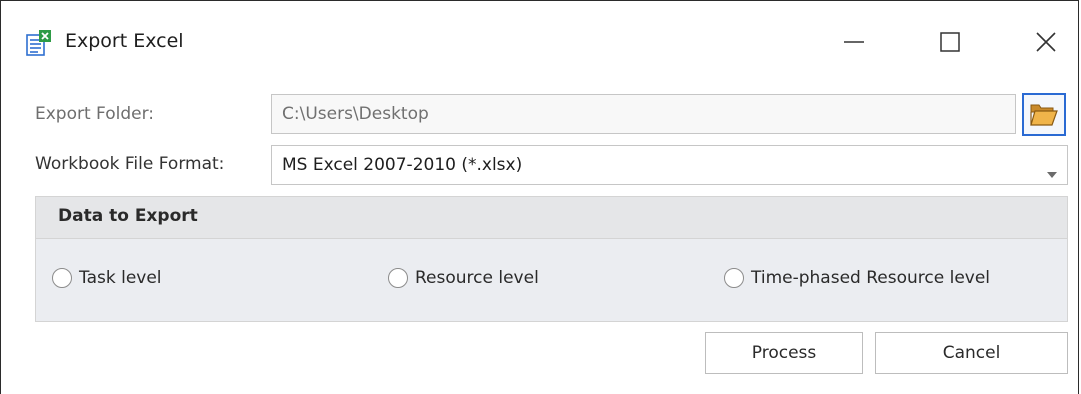 The height and width of the screenshot is (394, 1081). What do you see at coordinates (551, 218) in the screenshot?
I see `group-header: Data to Export` at bounding box center [551, 218].